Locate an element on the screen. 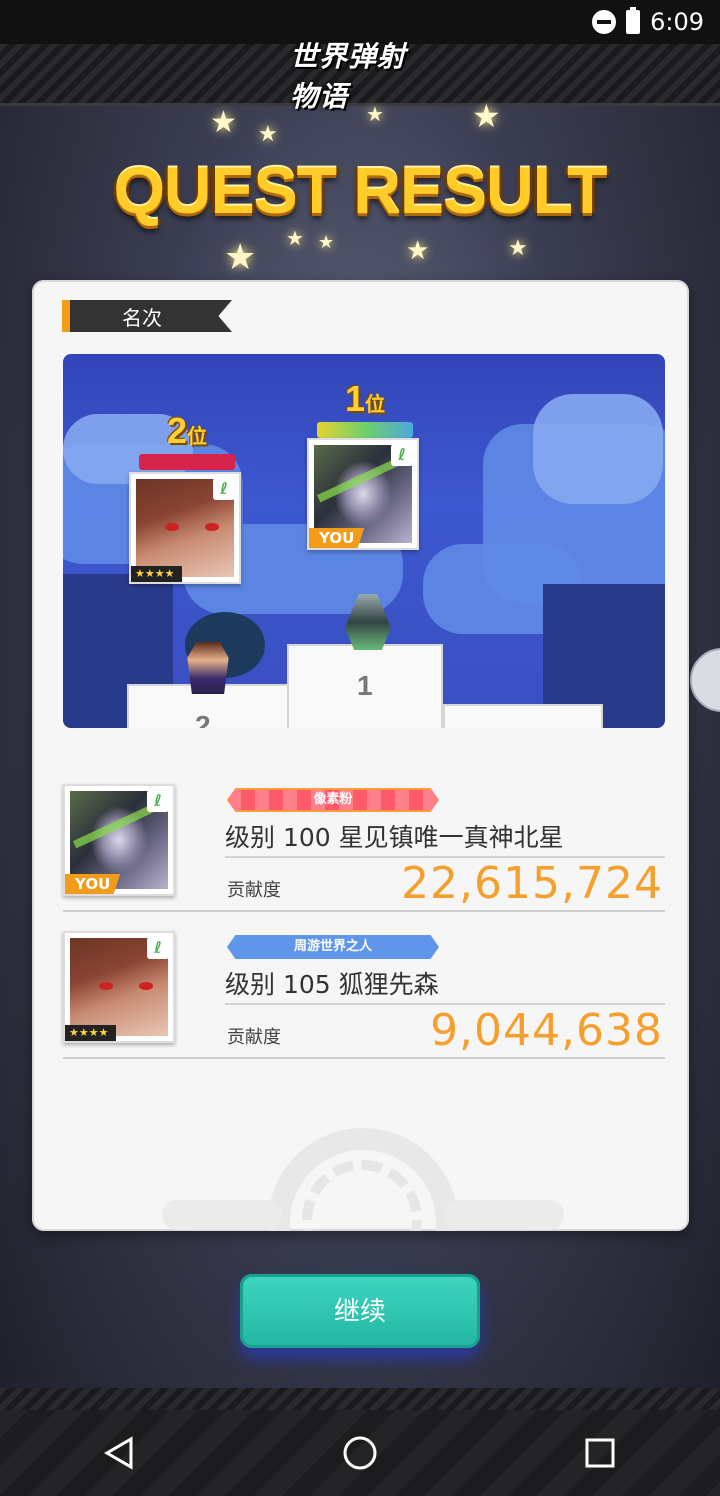 The image size is (720, 1496). rank-2-banner: 2位 is located at coordinates (187, 440).